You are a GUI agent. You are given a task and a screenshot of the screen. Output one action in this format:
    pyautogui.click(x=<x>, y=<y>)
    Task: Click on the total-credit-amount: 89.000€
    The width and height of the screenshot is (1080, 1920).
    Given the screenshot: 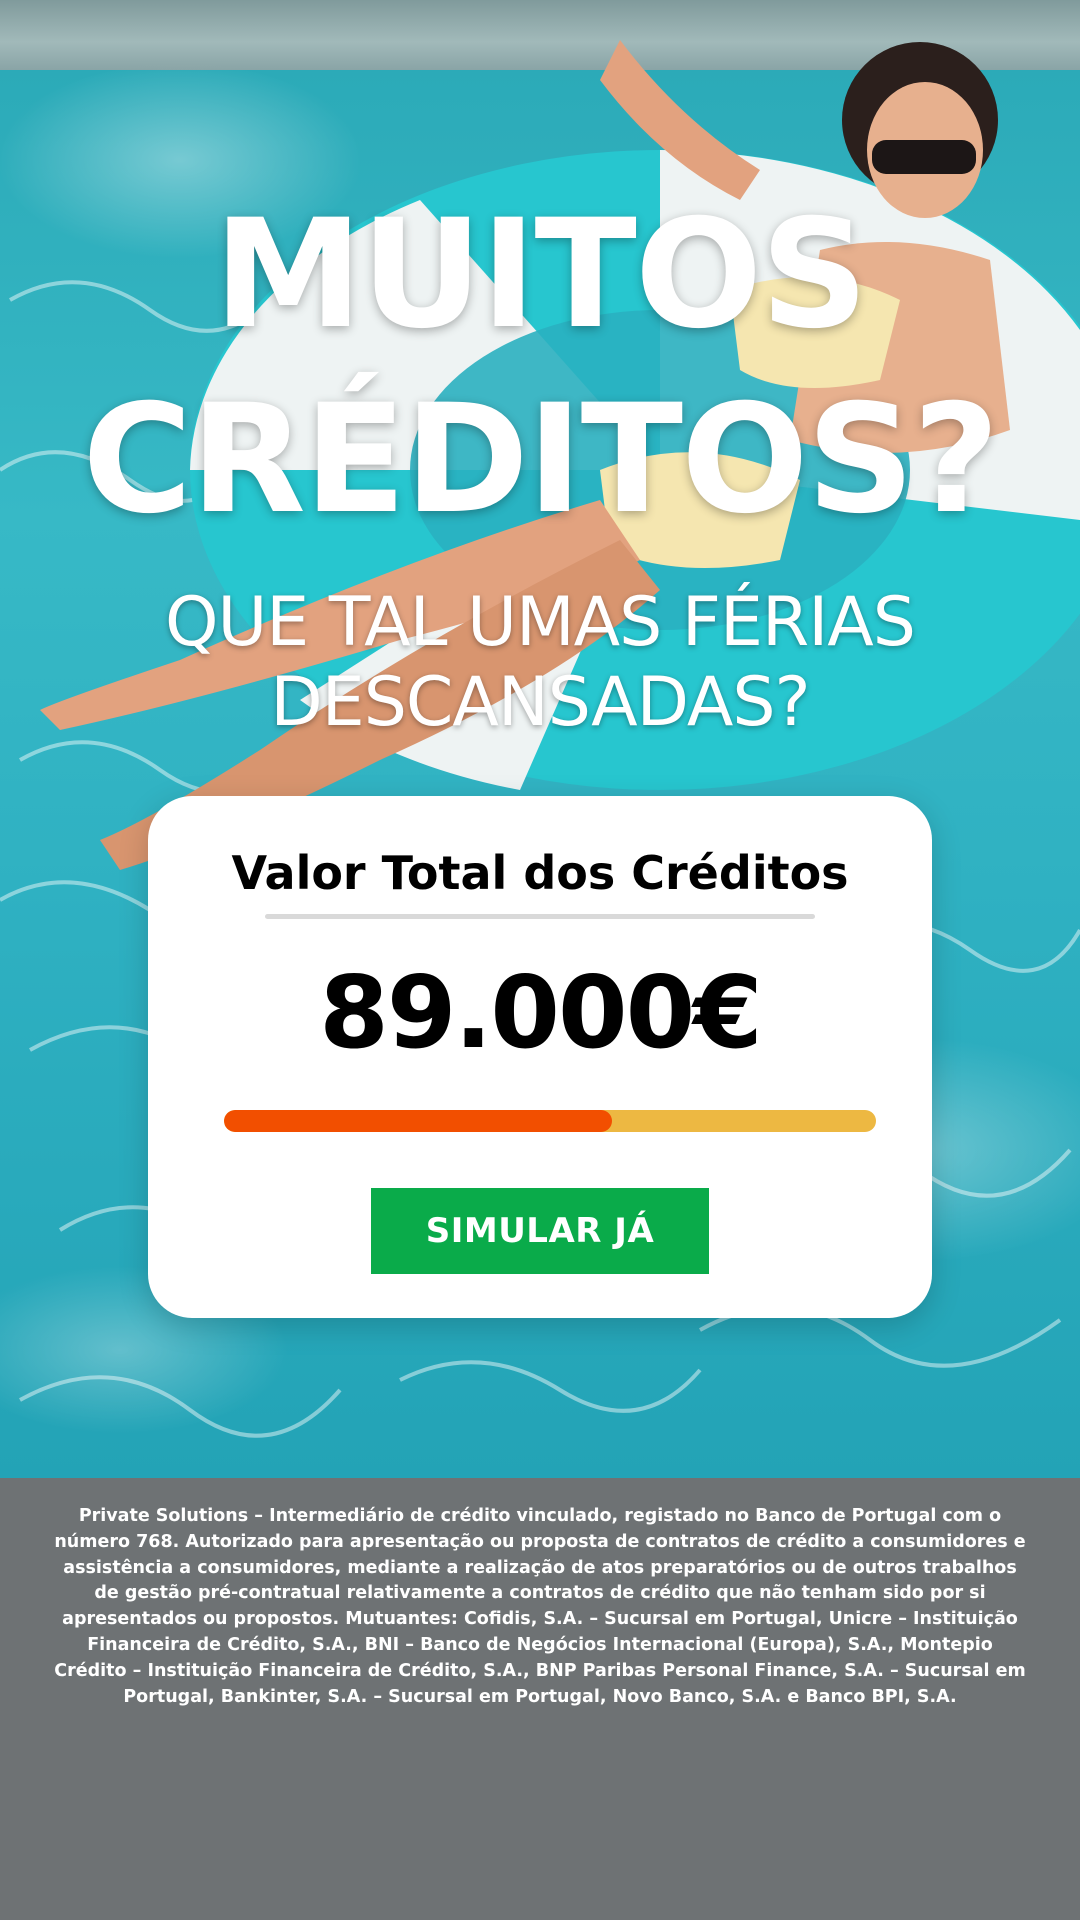 What is the action you would take?
    pyautogui.click(x=540, y=1012)
    